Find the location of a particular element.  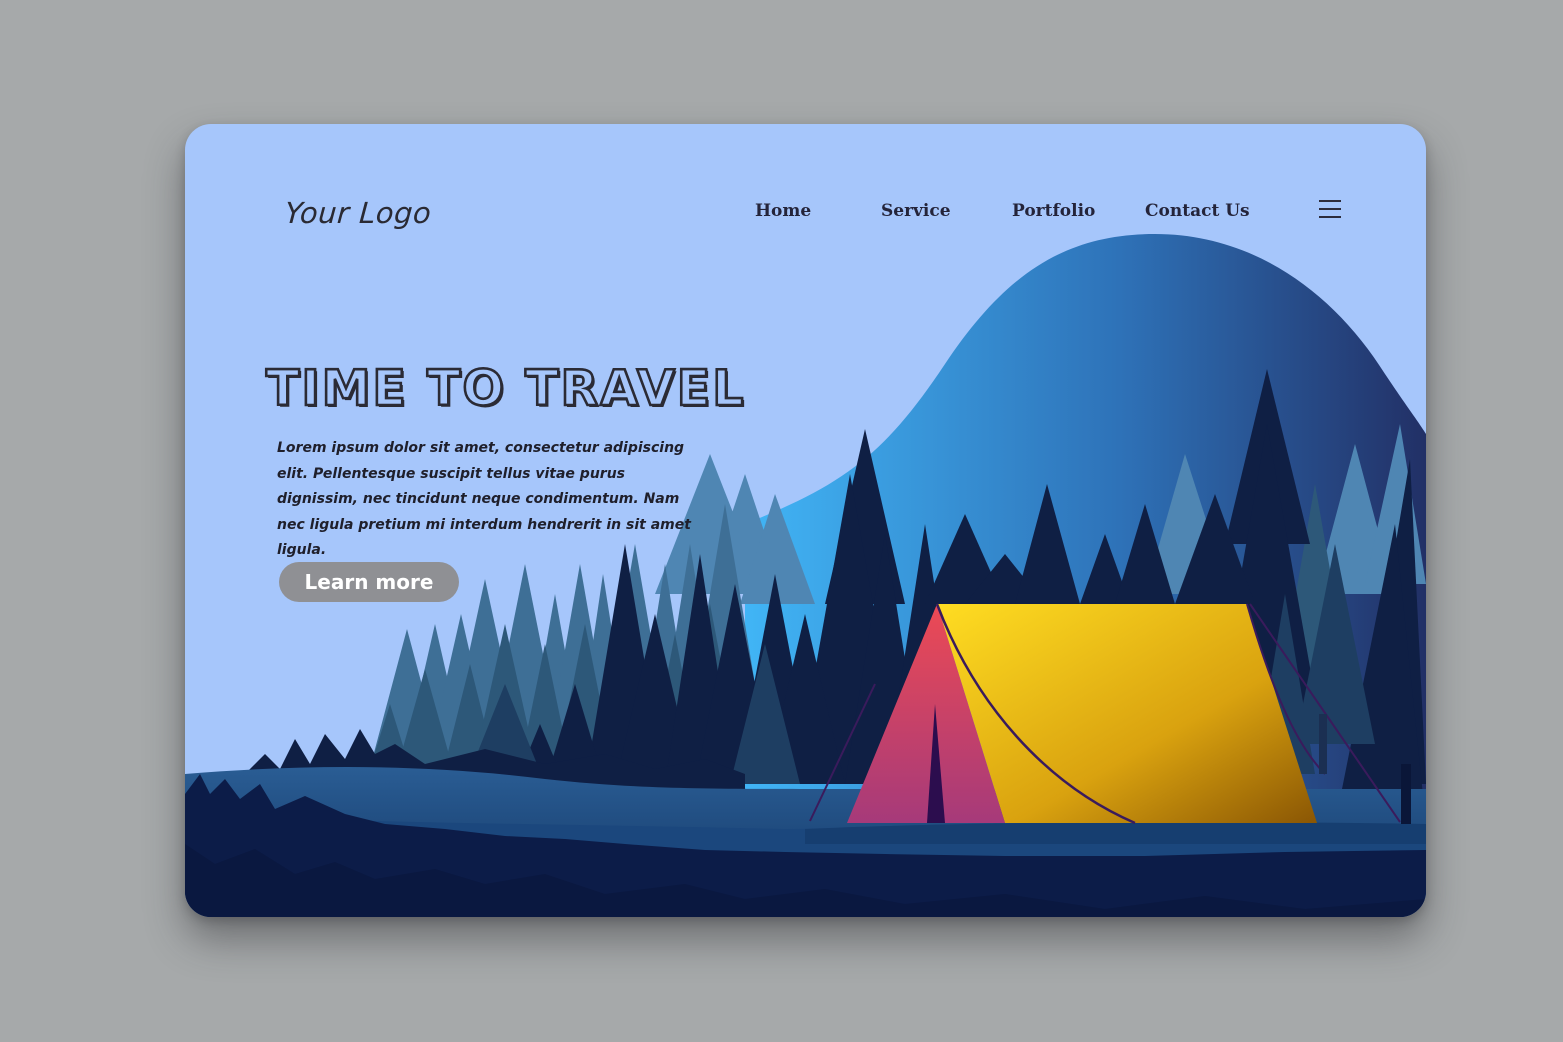

logo: Your Logo is located at coordinates (358, 213).